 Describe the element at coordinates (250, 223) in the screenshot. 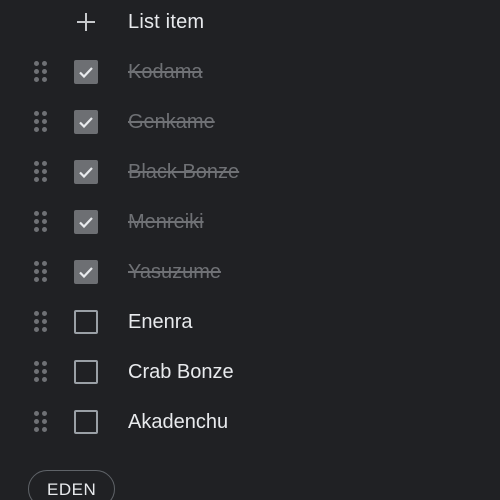

I see `list-item: Menreiki` at that location.